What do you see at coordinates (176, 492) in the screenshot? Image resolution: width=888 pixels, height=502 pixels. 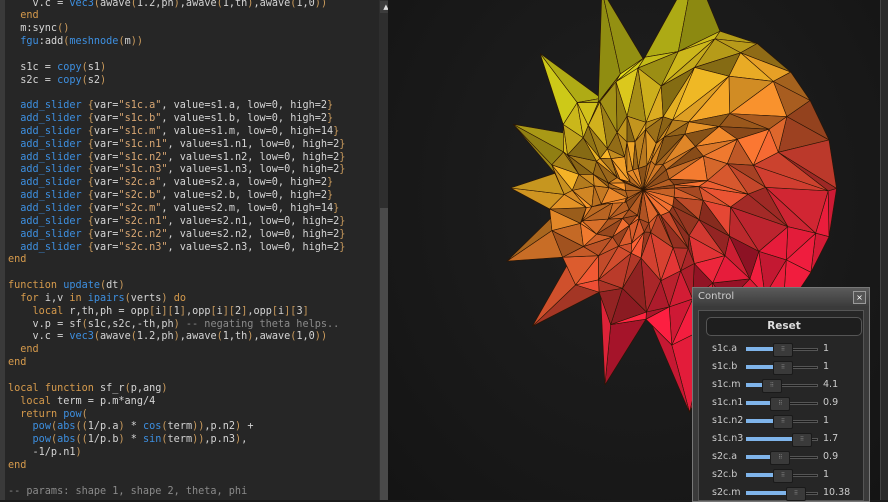 I see `code-line: -- params: shape 1, shape 2, theta, phi` at bounding box center [176, 492].